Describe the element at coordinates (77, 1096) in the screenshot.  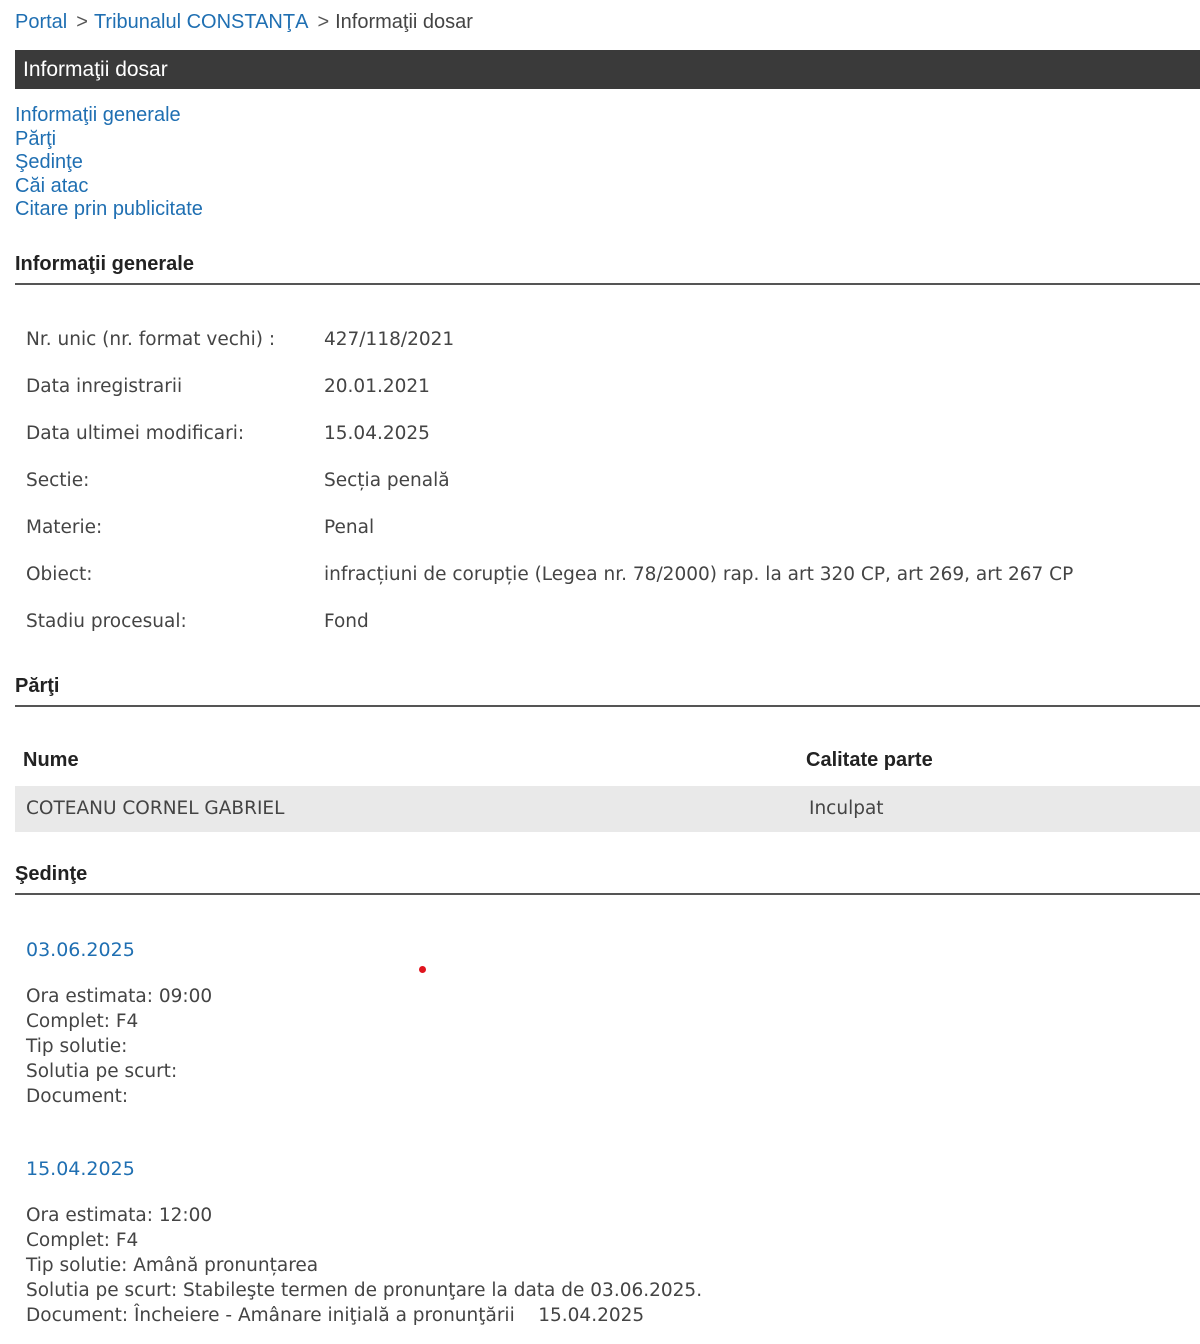
I see `hearing-document: Document:` at that location.